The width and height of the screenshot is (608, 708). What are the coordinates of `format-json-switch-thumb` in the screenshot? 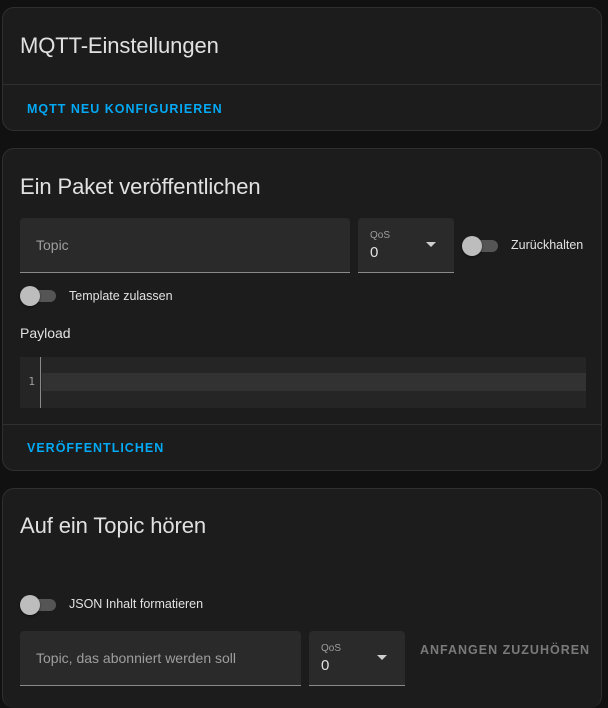 It's located at (30, 605).